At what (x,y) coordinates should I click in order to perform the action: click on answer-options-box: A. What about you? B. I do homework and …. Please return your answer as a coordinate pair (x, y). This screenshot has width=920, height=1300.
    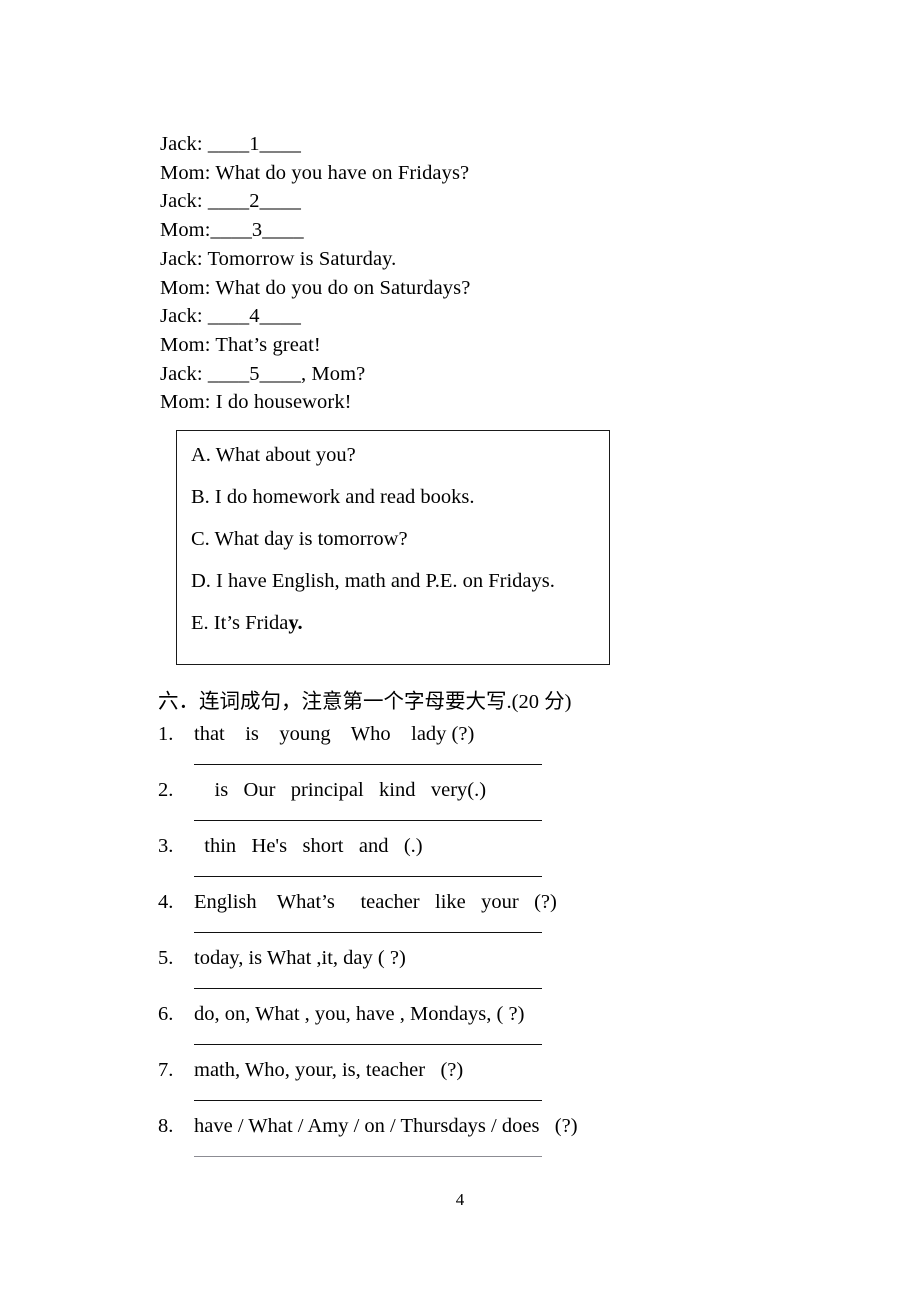
    Looking at the image, I should click on (393, 547).